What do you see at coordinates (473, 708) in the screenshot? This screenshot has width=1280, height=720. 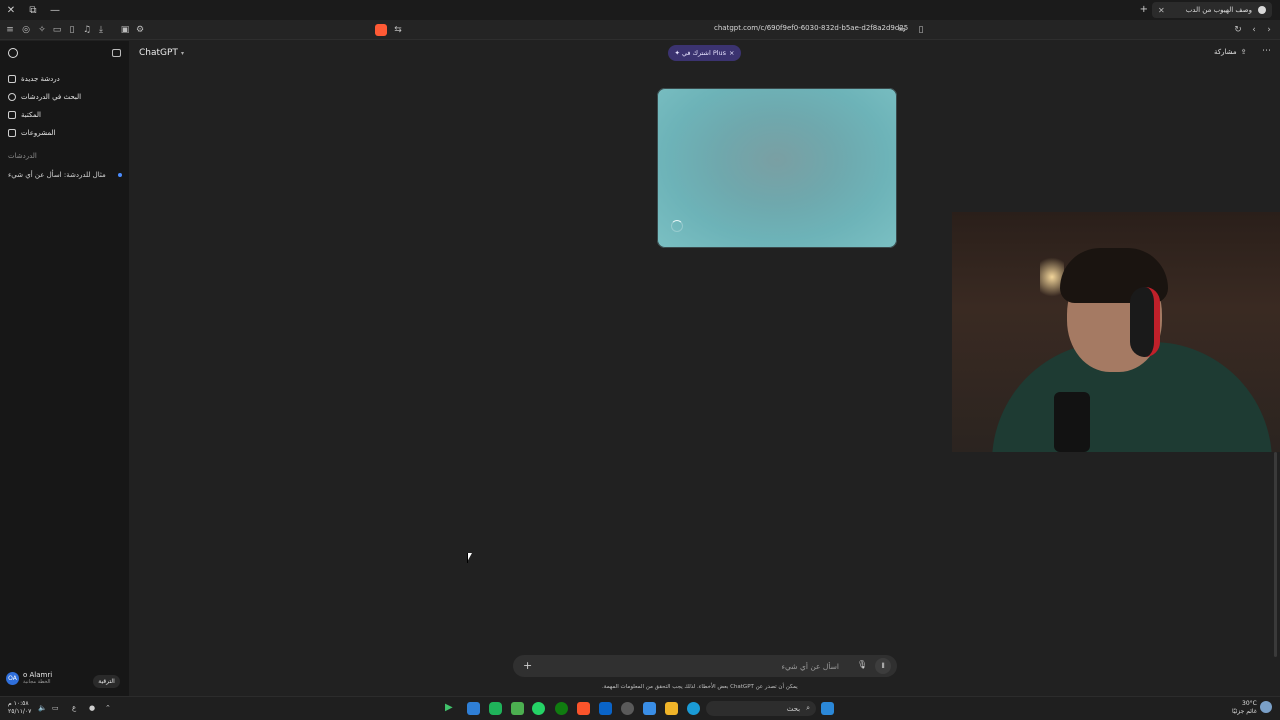 I see `app-icon` at bounding box center [473, 708].